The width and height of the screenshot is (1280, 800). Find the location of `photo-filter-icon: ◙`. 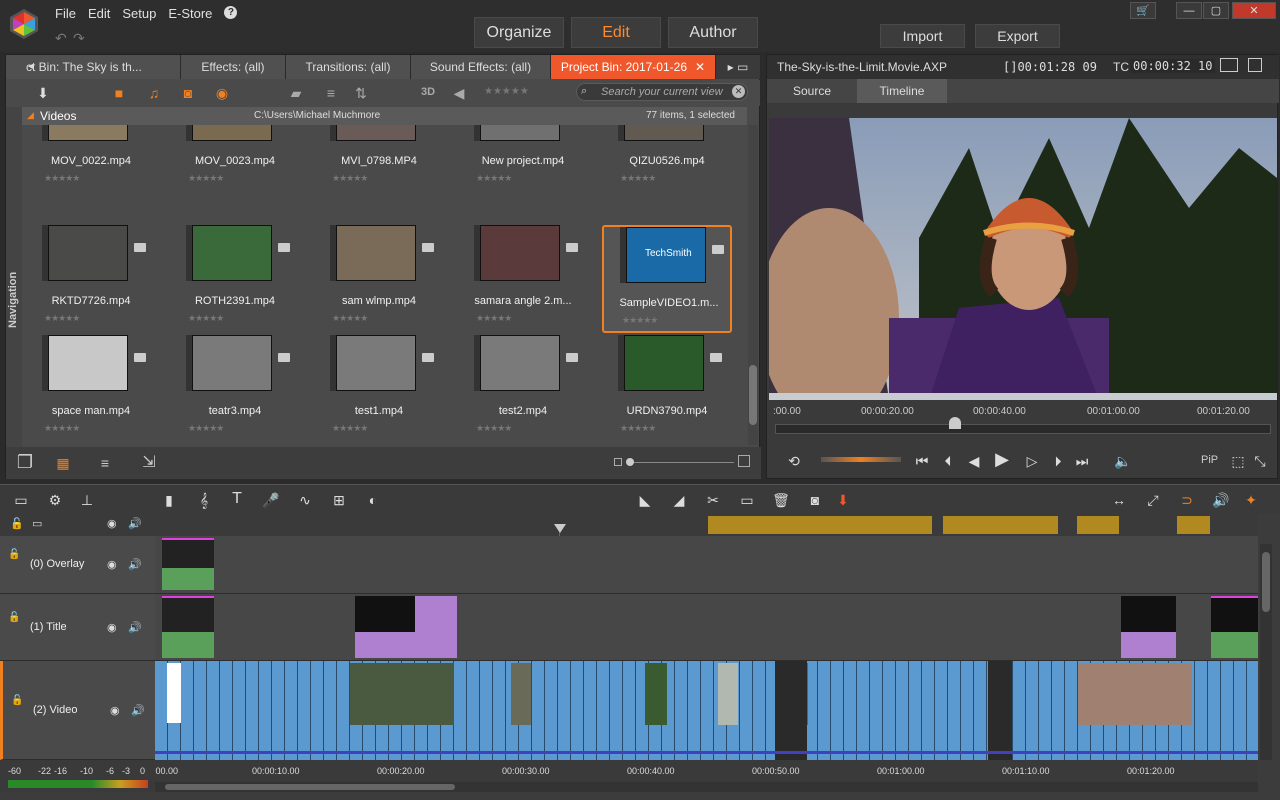

photo-filter-icon: ◙ is located at coordinates (188, 93).